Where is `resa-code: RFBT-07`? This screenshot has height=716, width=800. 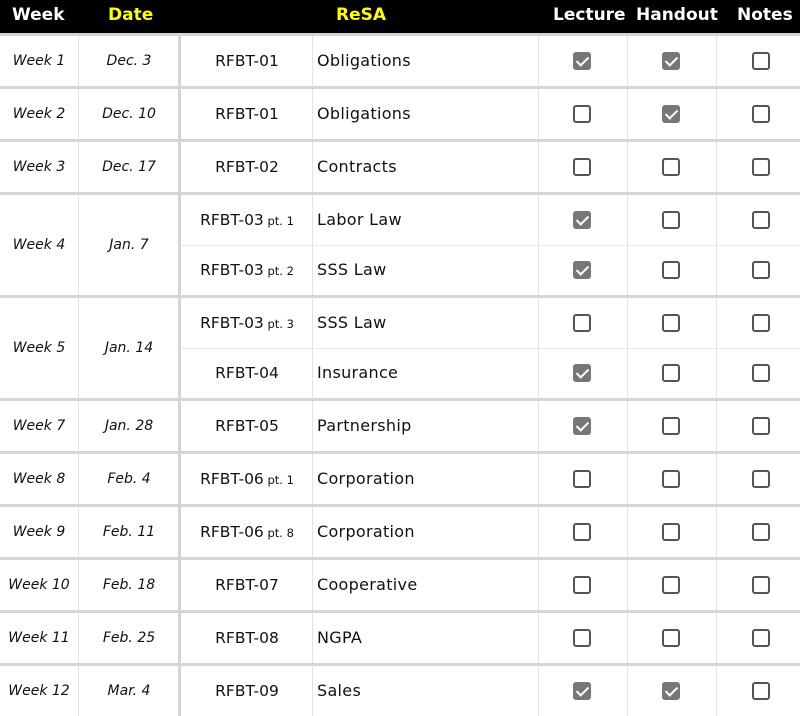
resa-code: RFBT-07 is located at coordinates (247, 585).